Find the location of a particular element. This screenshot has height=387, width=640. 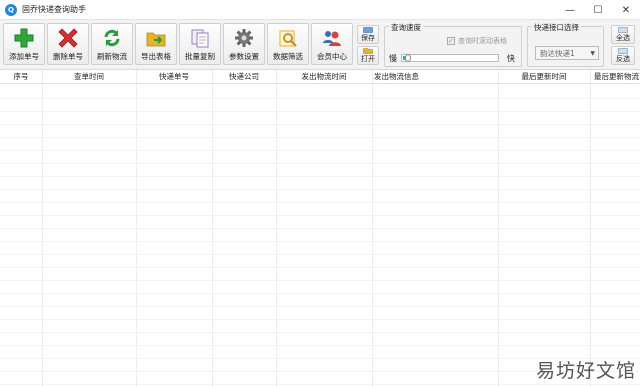

watermark: 易坊好文馆 is located at coordinates (586, 369).